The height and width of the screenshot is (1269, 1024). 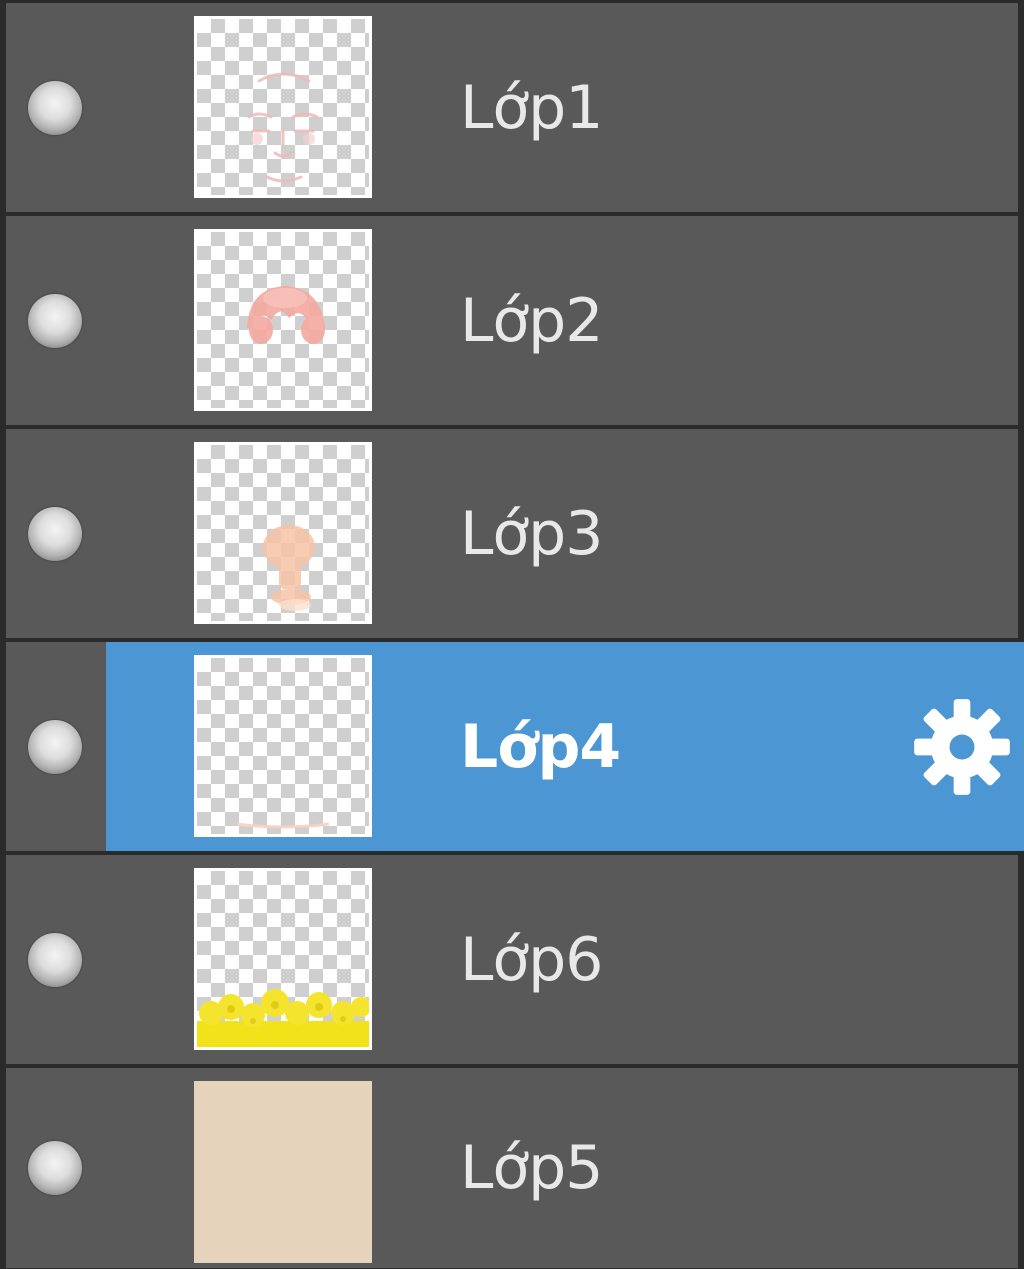 I want to click on layer-name: Lớp6, so click(x=531, y=960).